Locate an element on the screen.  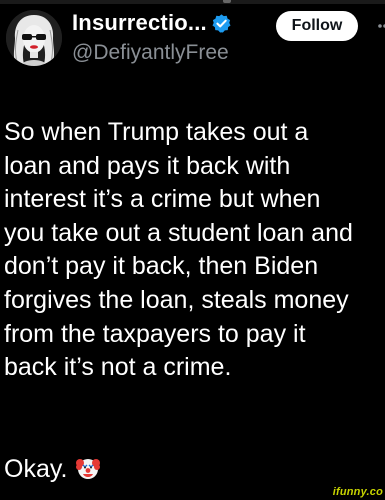
tweet-text-line: interest it’s a crime but when is located at coordinates (162, 199).